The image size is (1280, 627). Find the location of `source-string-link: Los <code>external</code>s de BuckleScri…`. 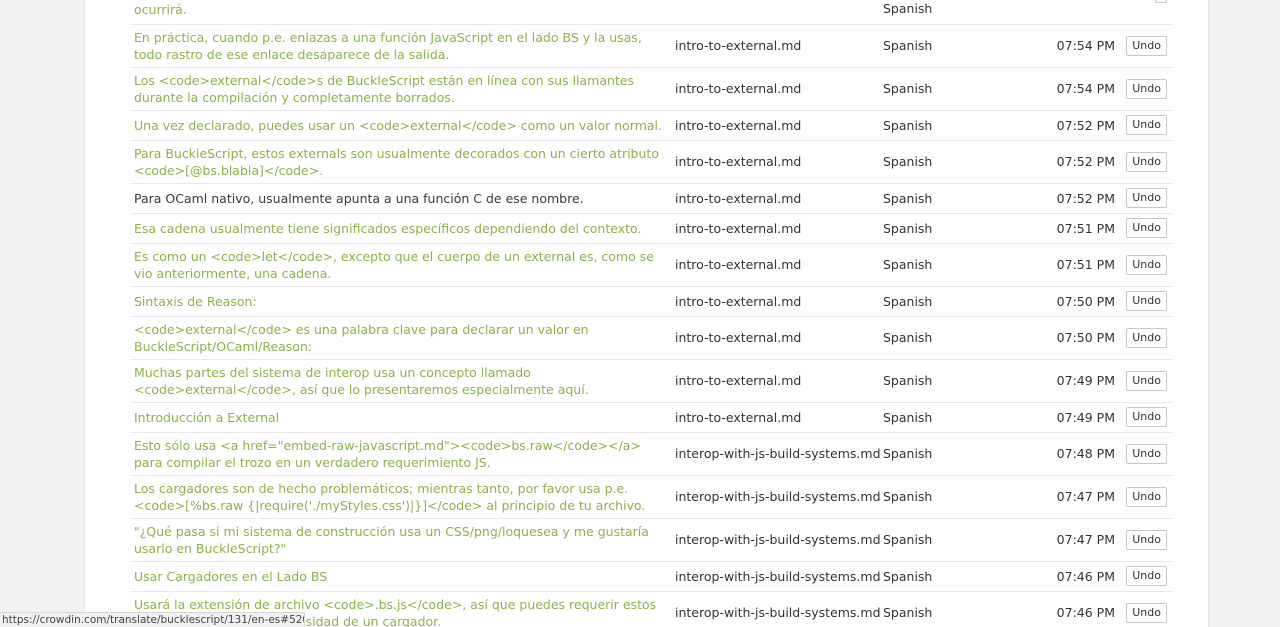

source-string-link: Los <code>external</code>s de BuckleScri… is located at coordinates (401, 89).